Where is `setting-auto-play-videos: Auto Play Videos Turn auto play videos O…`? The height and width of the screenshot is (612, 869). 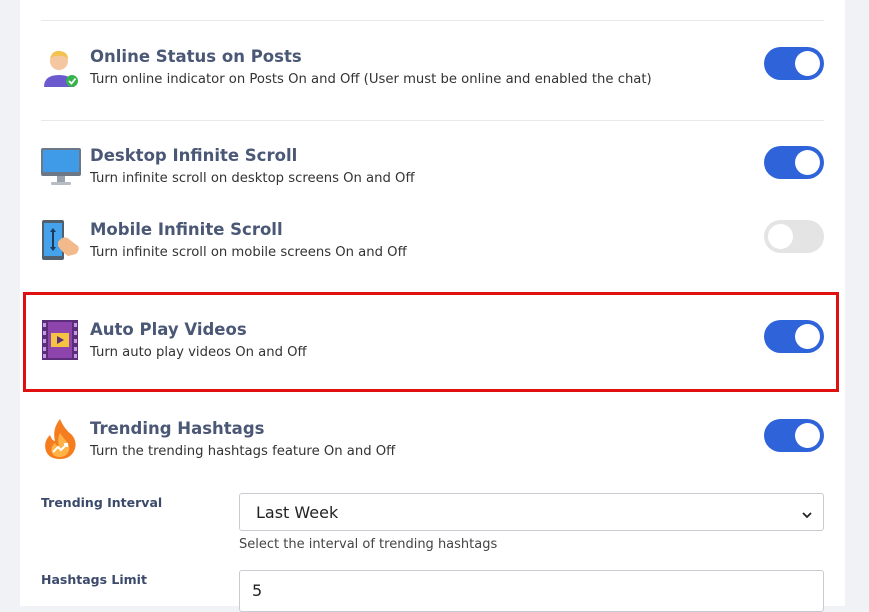 setting-auto-play-videos: Auto Play Videos Turn auto play videos O… is located at coordinates (434, 350).